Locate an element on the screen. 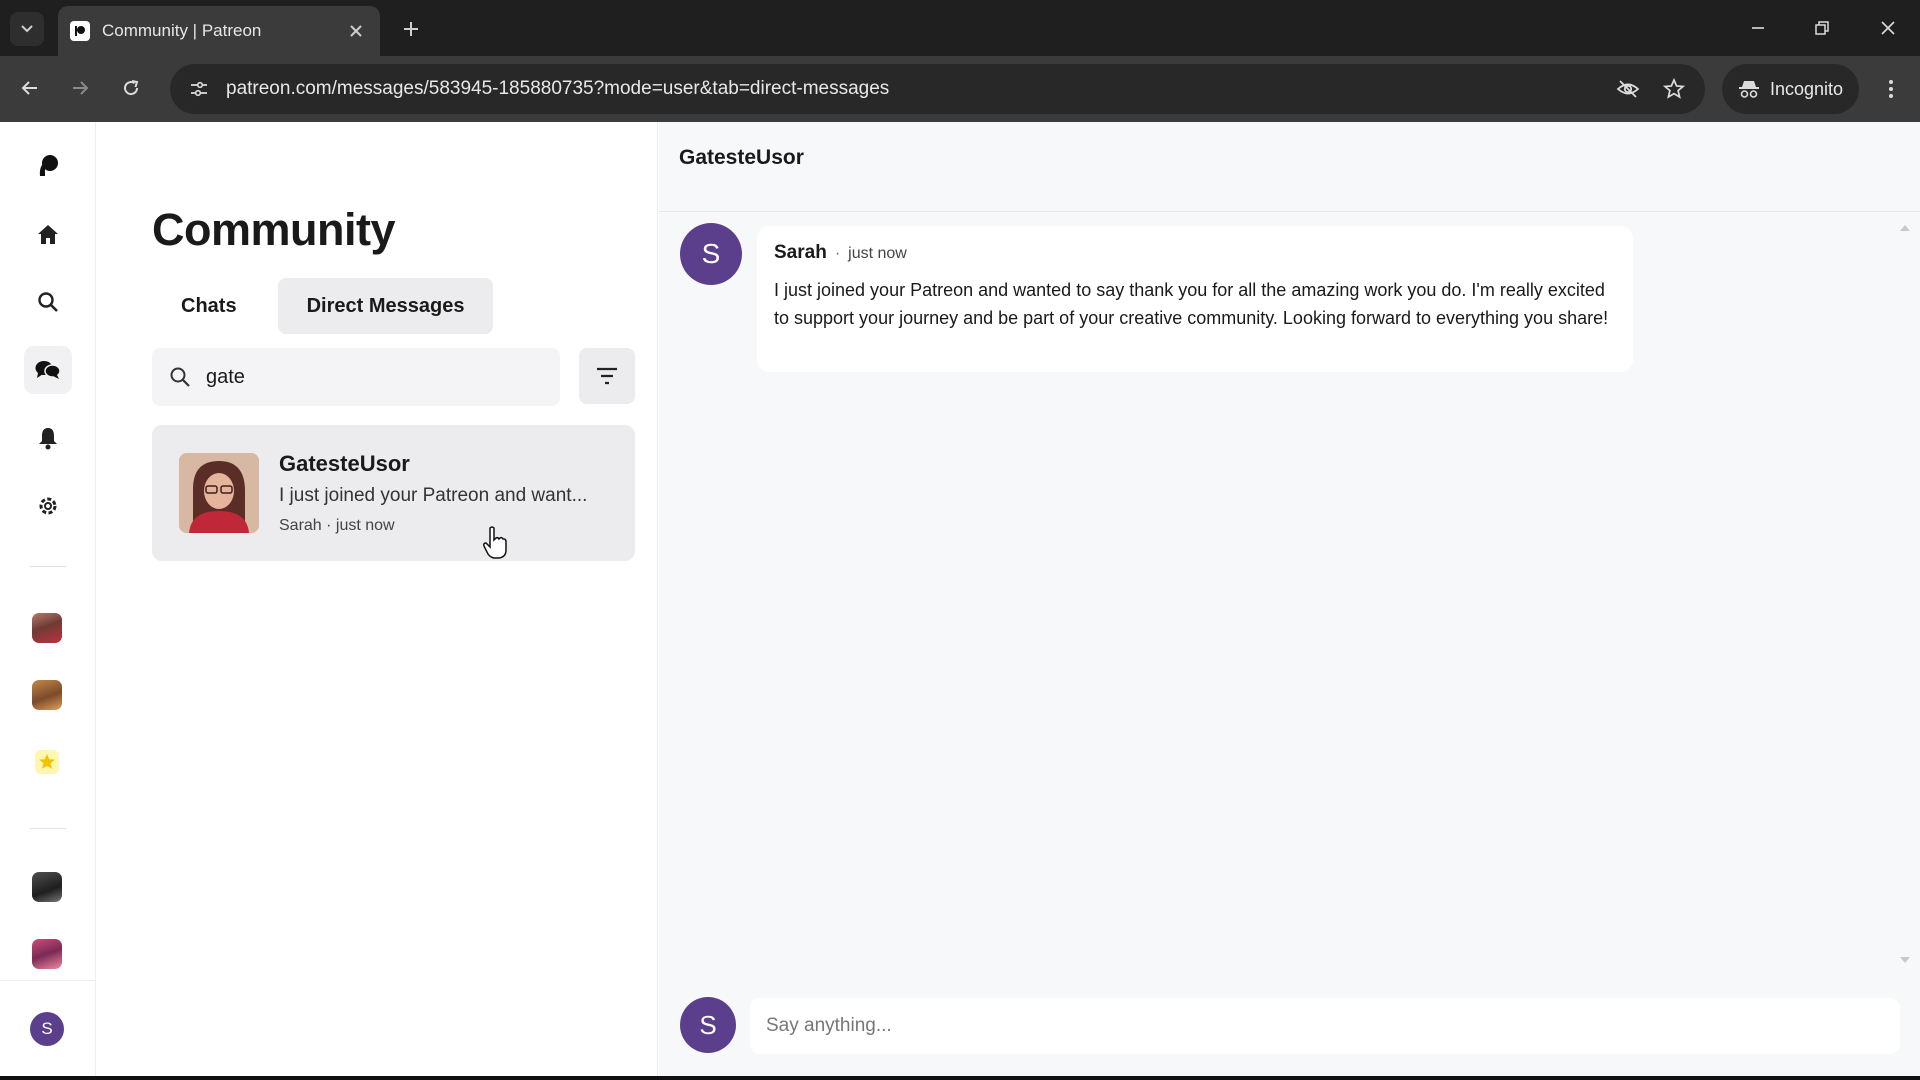 The height and width of the screenshot is (1080, 1920). filter-icon is located at coordinates (607, 376).